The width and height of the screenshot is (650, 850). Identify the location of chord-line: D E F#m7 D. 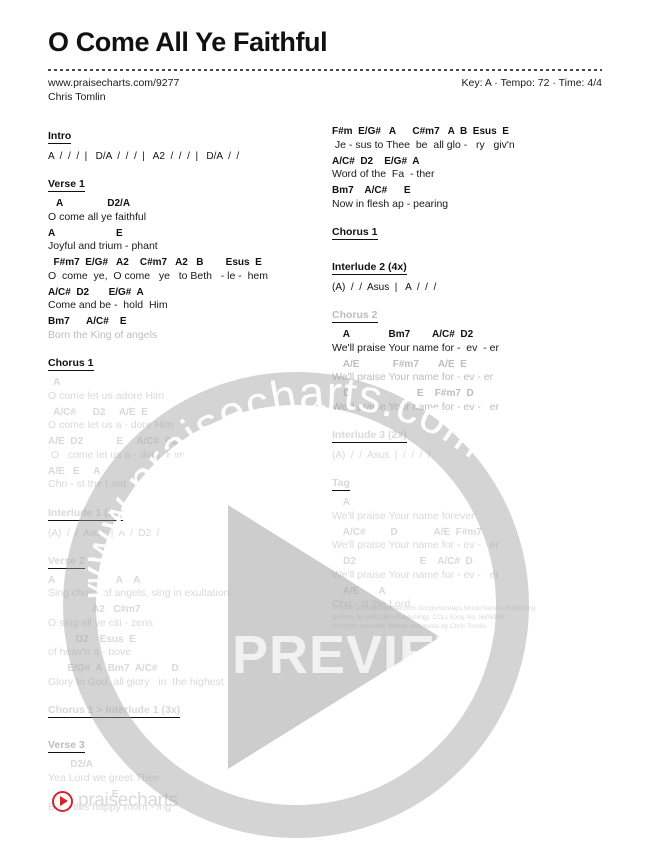
(403, 393).